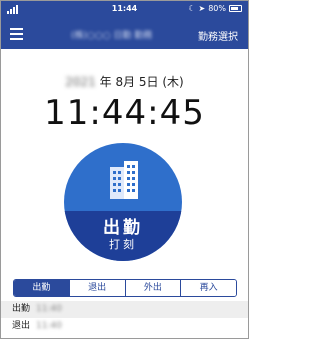 The image size is (320, 339). What do you see at coordinates (21, 326) in the screenshot?
I see `record-label: 退出` at bounding box center [21, 326].